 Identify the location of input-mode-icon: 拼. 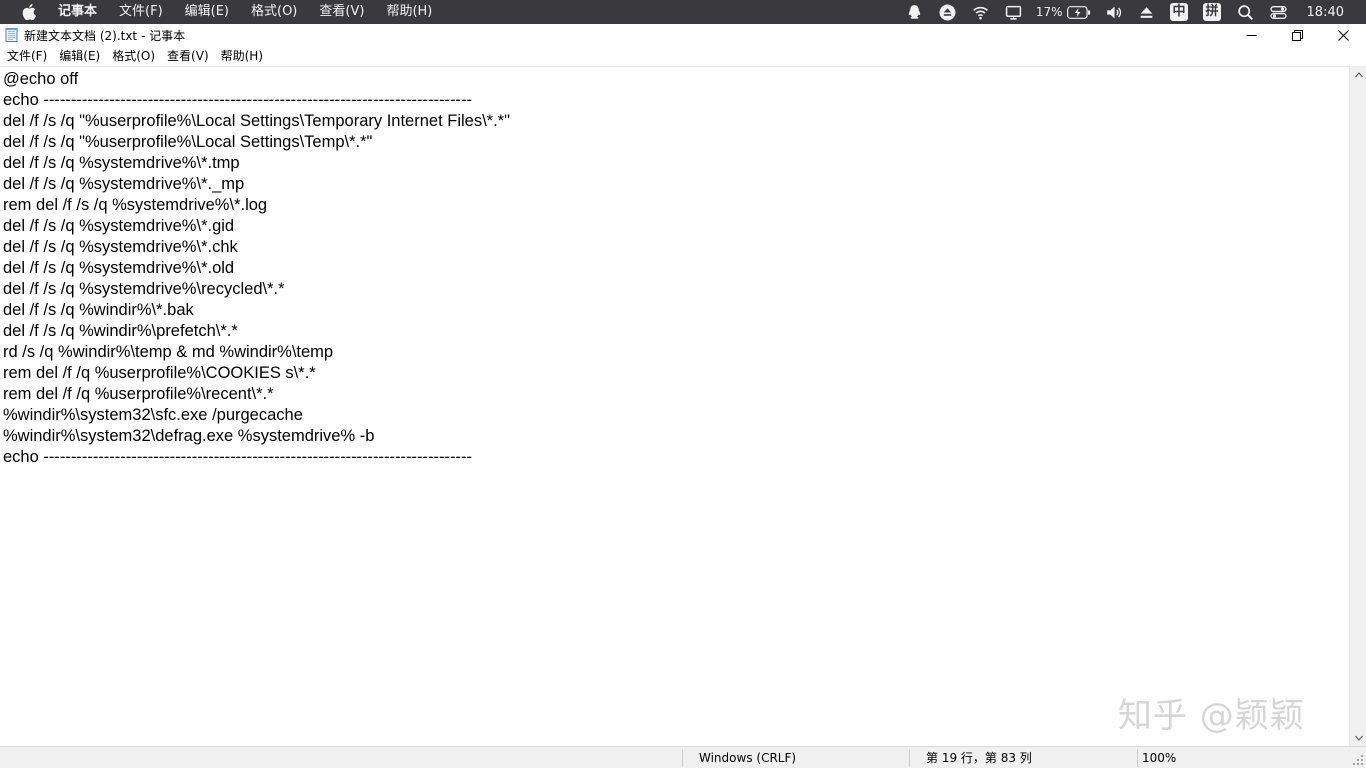
(1212, 12).